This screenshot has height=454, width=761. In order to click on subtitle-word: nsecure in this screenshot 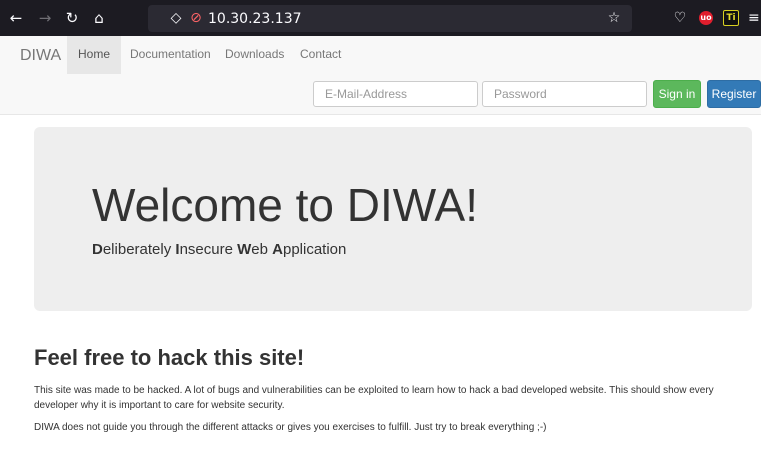, I will do `click(208, 249)`.